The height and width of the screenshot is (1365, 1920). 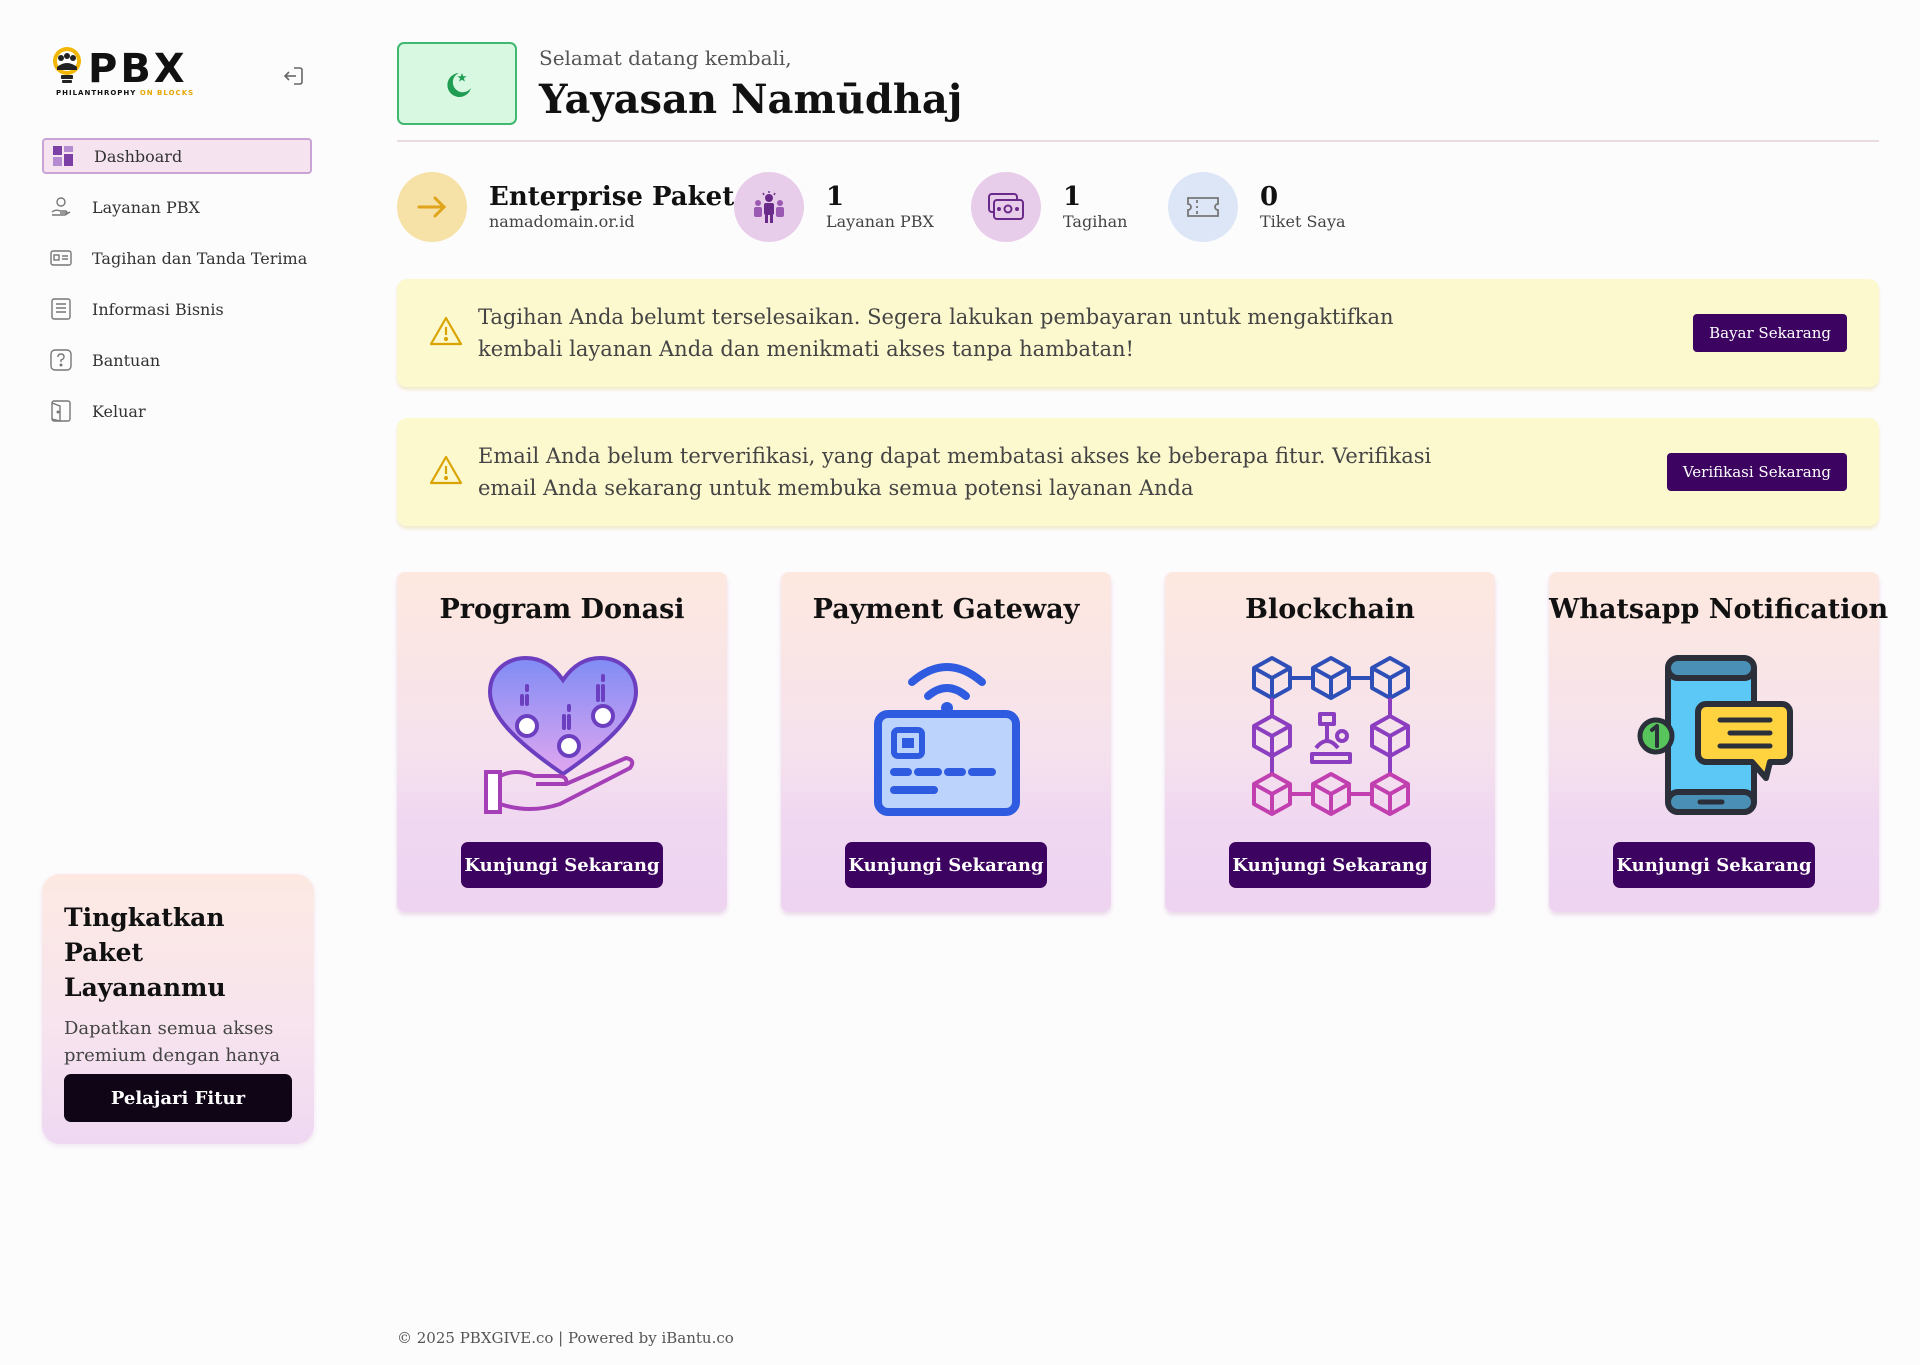 I want to click on services-count: 1, so click(x=835, y=197).